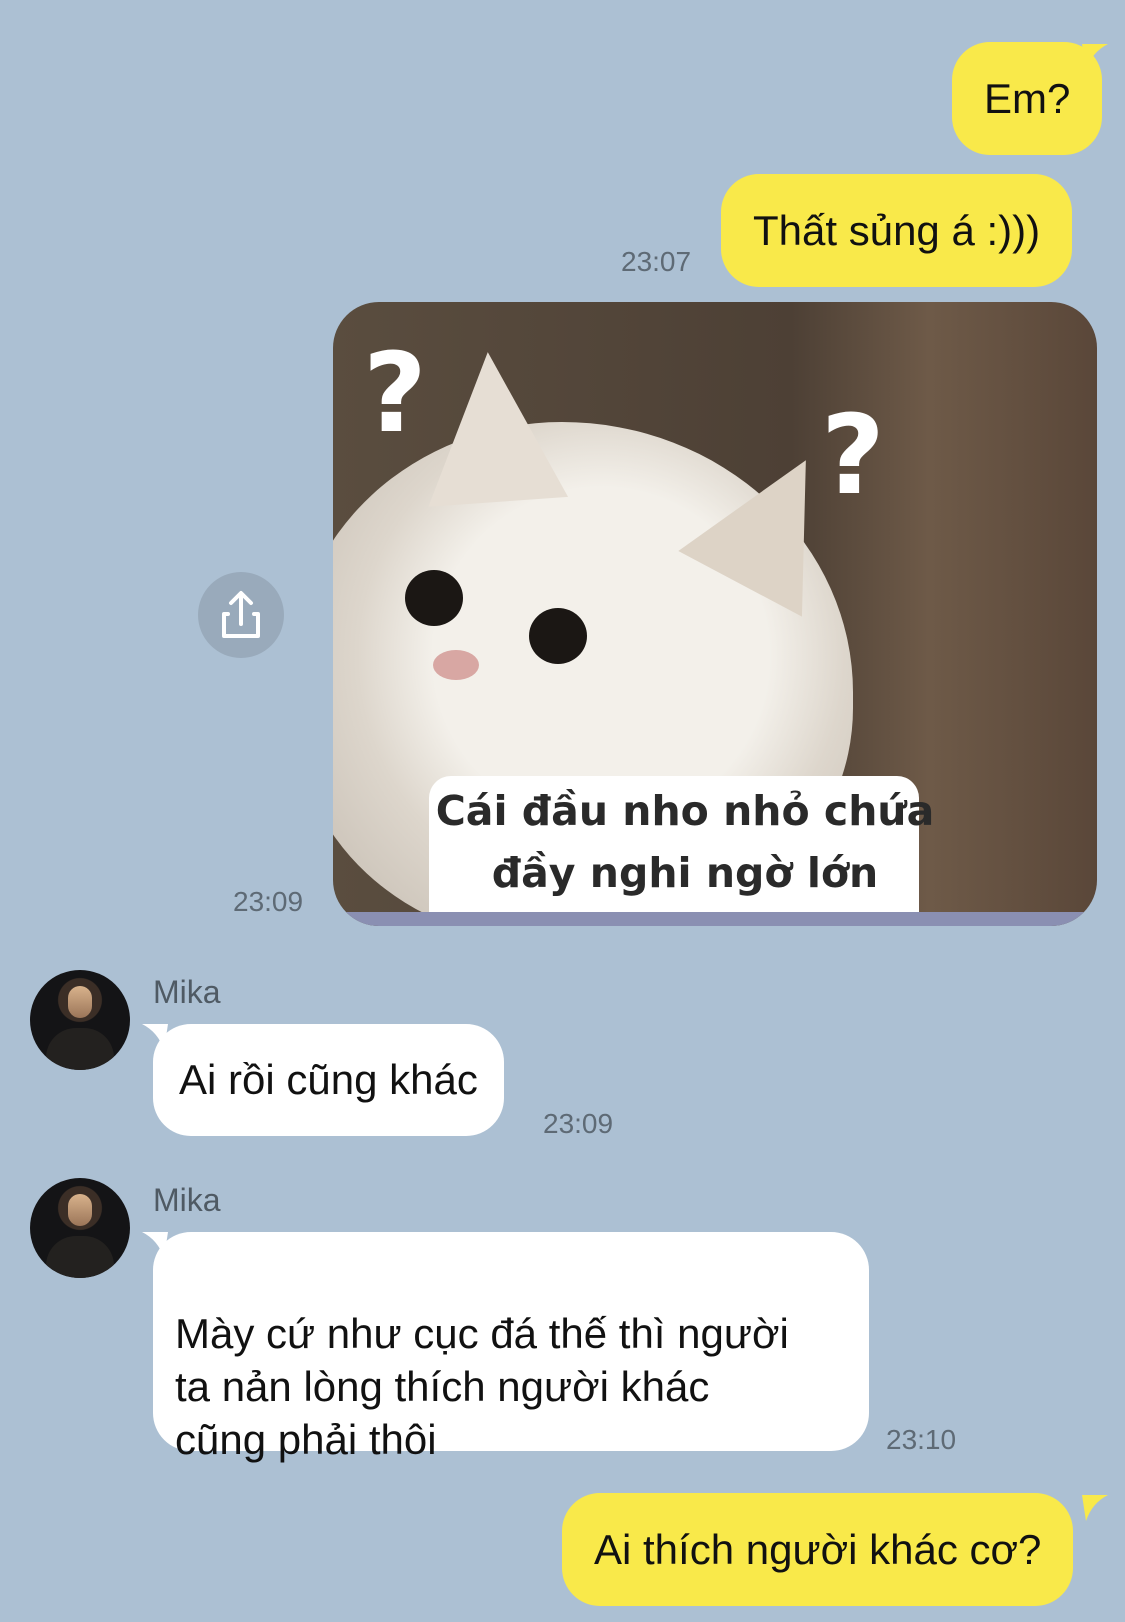 This screenshot has width=1125, height=1622. Describe the element at coordinates (921, 1439) in the screenshot. I see `message-timestamp: 23:10` at that location.